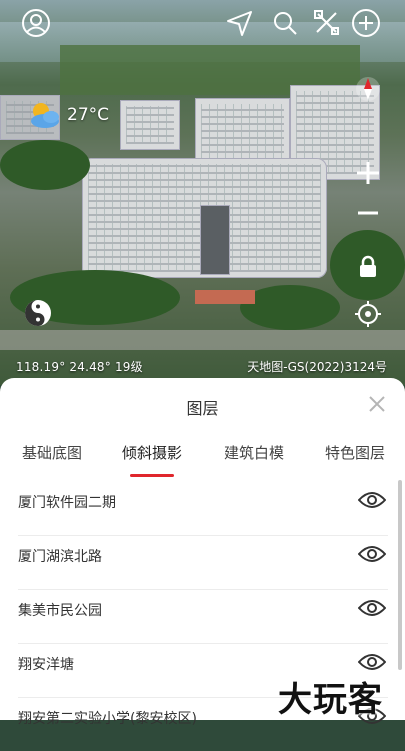 This screenshot has width=405, height=751. Describe the element at coordinates (202, 340) in the screenshot. I see `map-road` at that location.